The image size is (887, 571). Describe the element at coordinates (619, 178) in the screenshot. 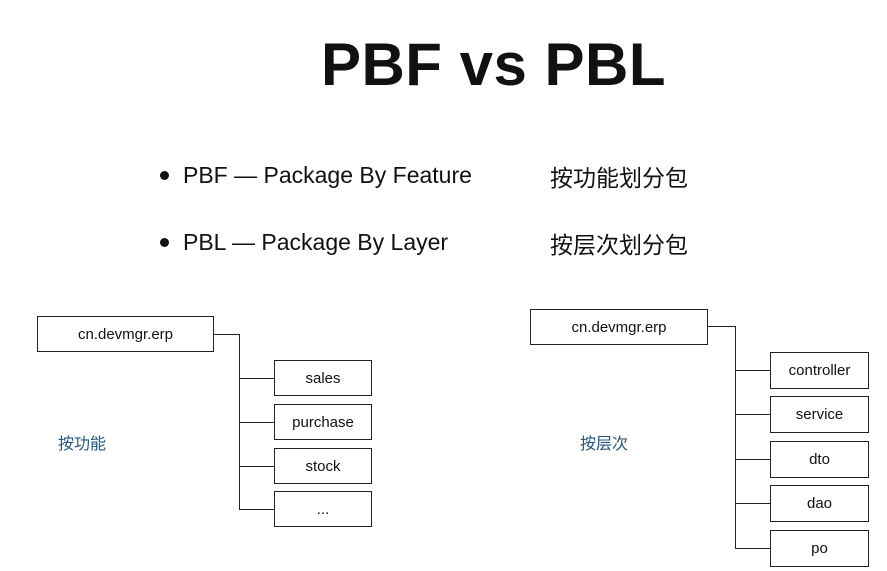

I see `bullet-pbf-cn: 按功能划分包` at that location.